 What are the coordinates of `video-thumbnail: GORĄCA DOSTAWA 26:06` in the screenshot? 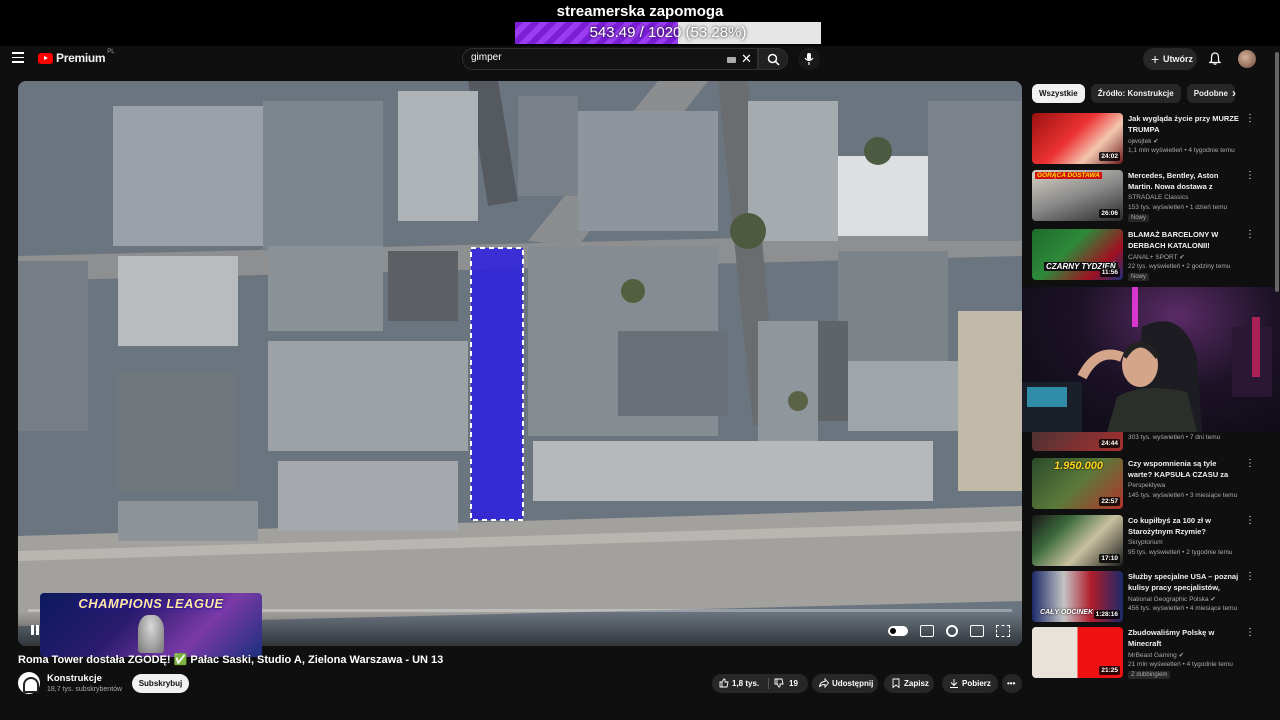 It's located at (1077, 195).